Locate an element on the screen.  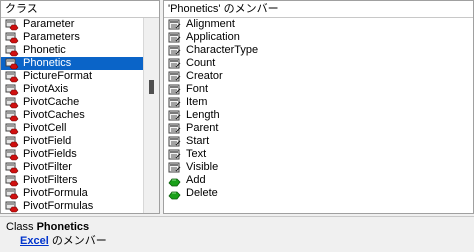
member-item-label: Creator is located at coordinates (204, 76).